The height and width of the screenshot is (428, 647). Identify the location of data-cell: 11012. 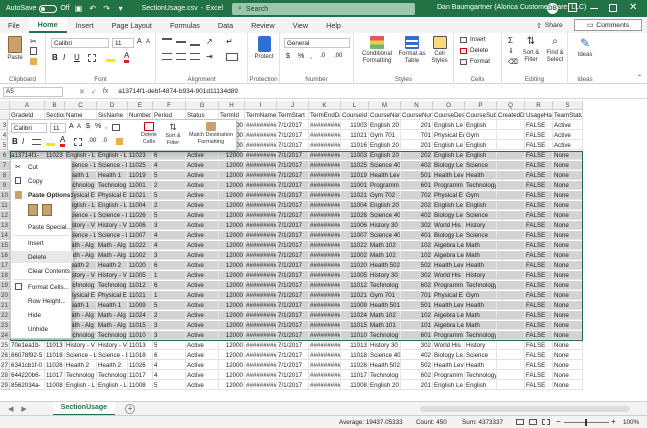
(355, 285).